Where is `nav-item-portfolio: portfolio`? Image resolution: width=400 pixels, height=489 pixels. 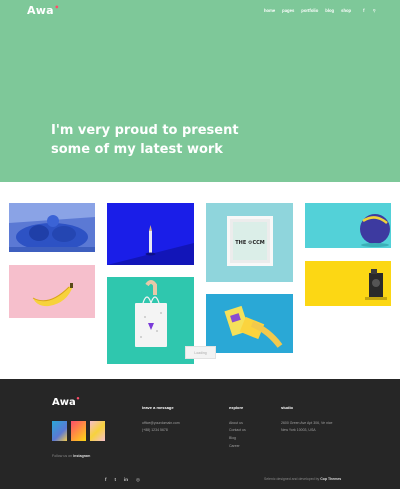
nav-item-portfolio: portfolio is located at coordinates (309, 10).